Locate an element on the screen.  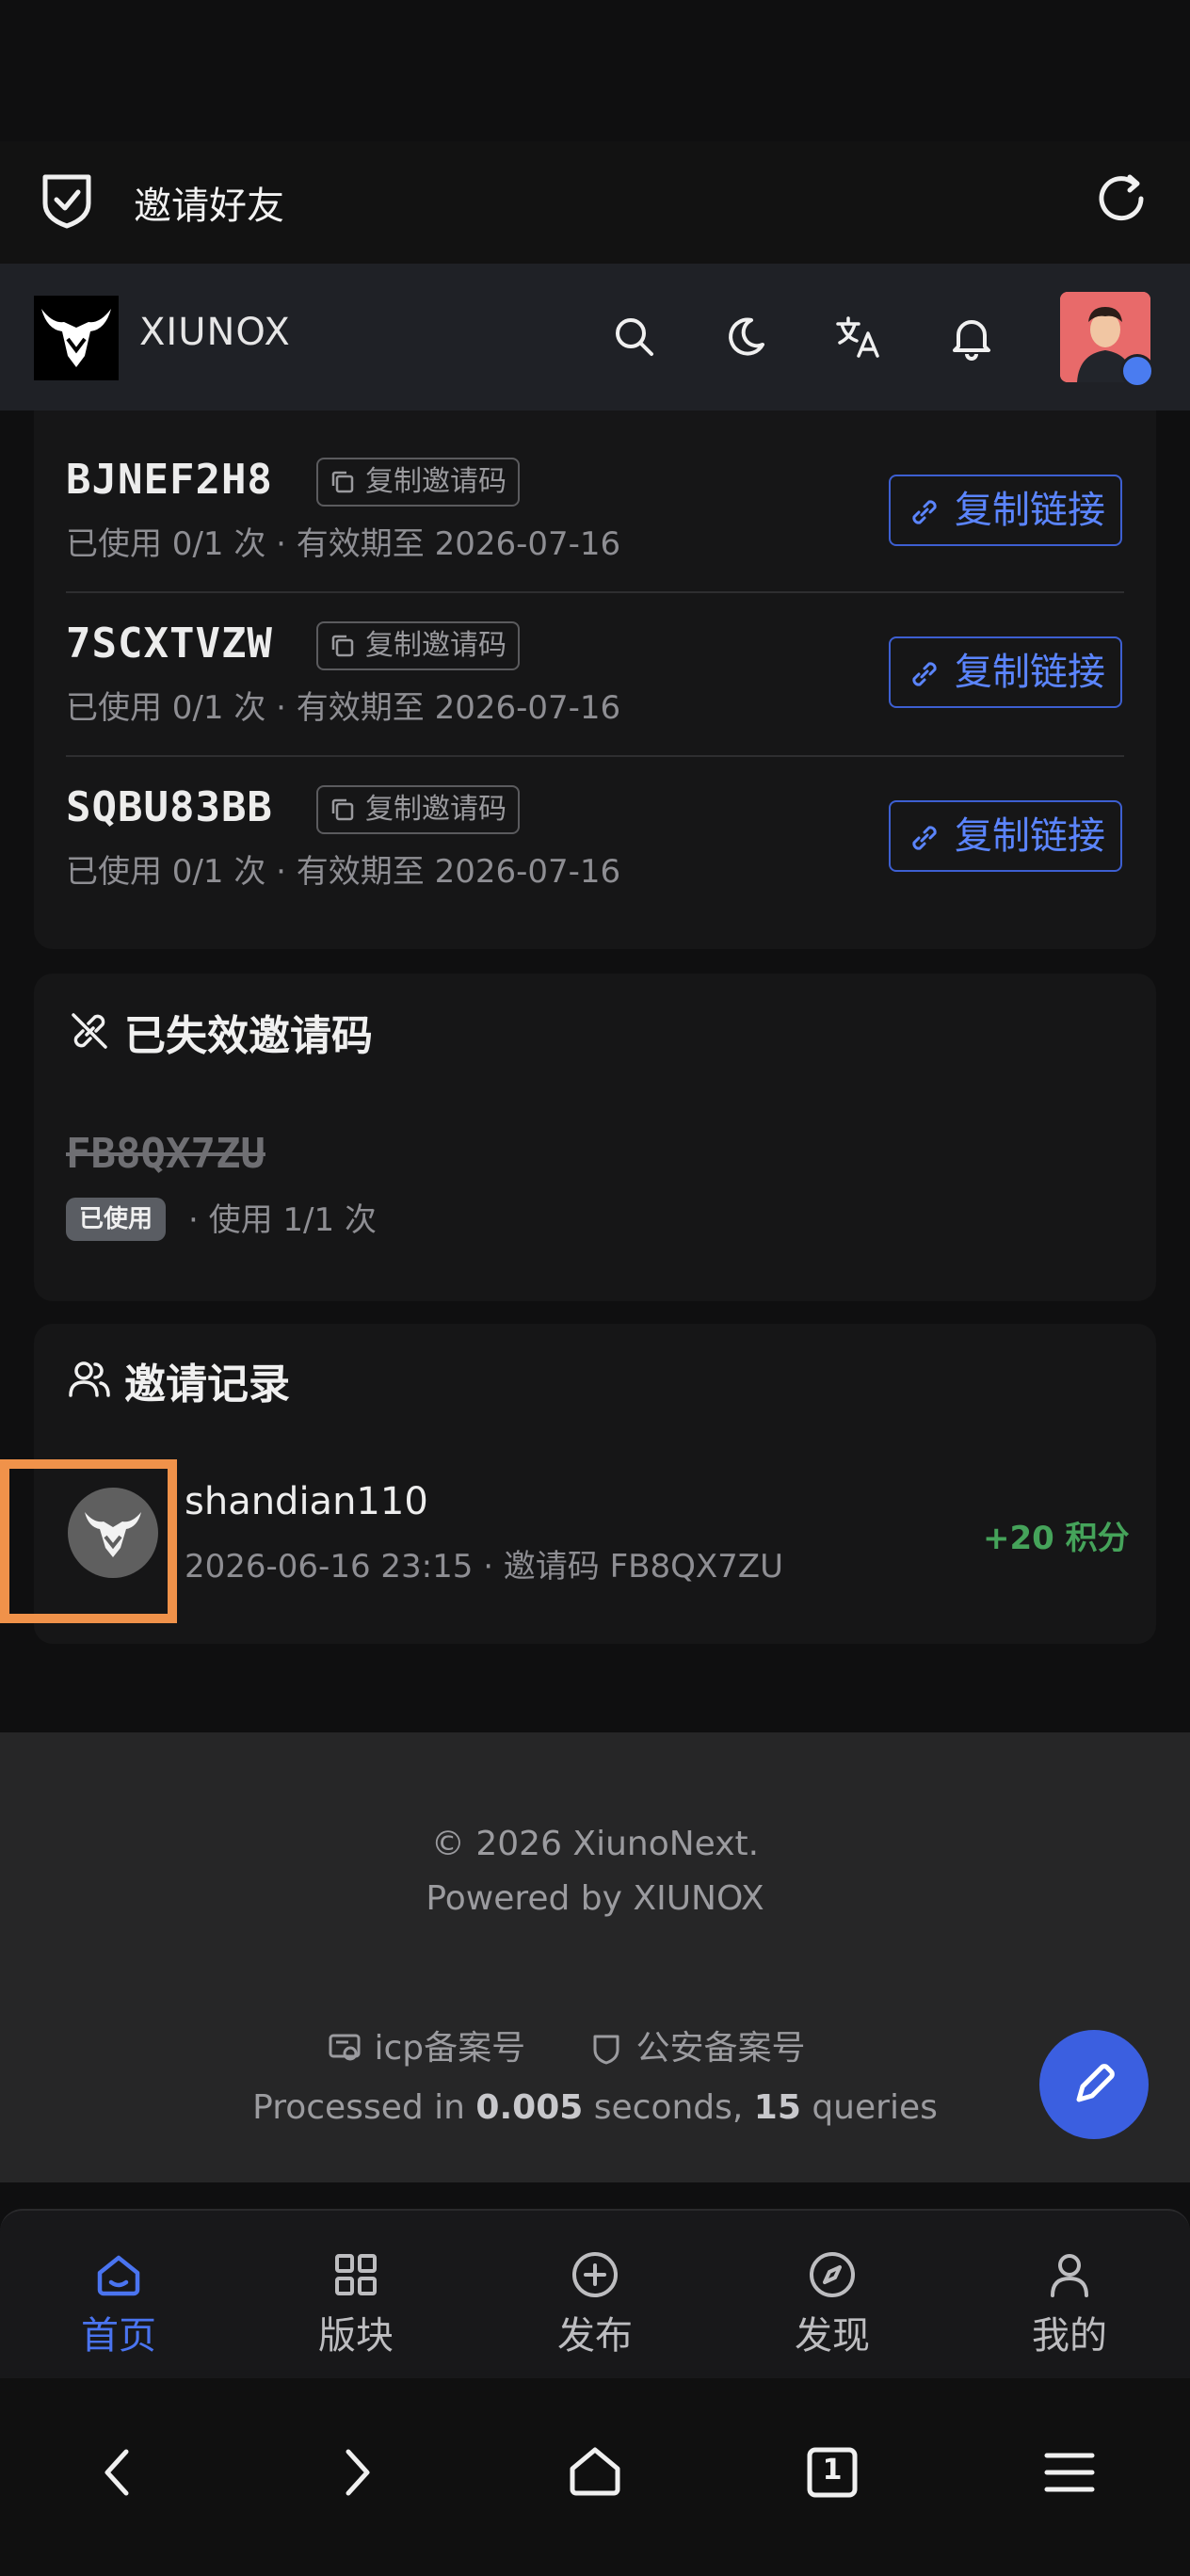
avatar-status-badge is located at coordinates (1137, 371).